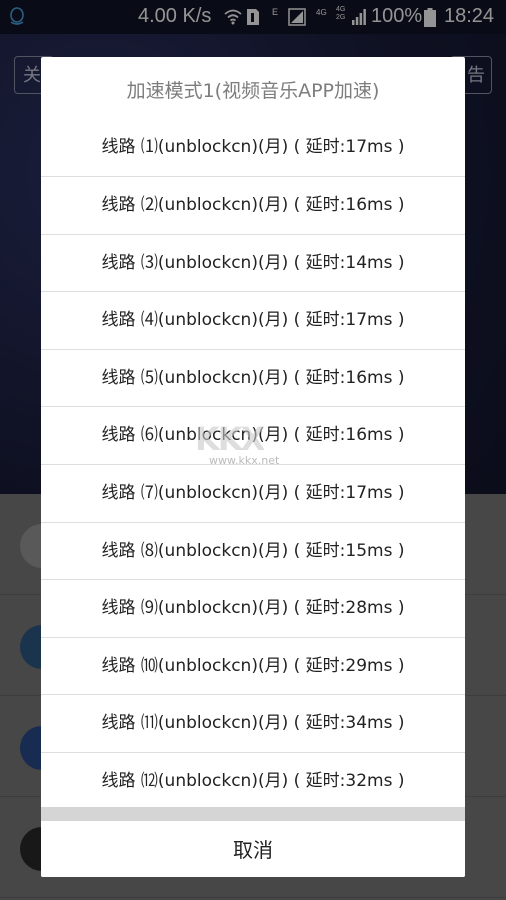 This screenshot has height=900, width=506. Describe the element at coordinates (253, 667) in the screenshot. I see `route-item-10: 线路 ⑽(unblockcn)(月) ( 延时:29ms )` at that location.